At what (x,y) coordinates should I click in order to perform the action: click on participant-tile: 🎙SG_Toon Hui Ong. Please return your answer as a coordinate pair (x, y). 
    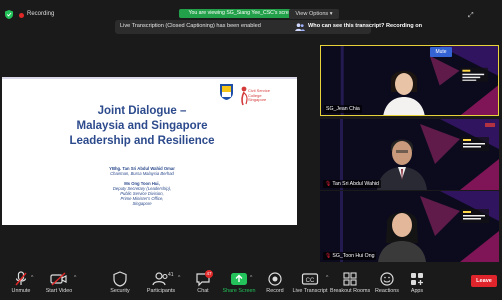
    Looking at the image, I should click on (409, 226).